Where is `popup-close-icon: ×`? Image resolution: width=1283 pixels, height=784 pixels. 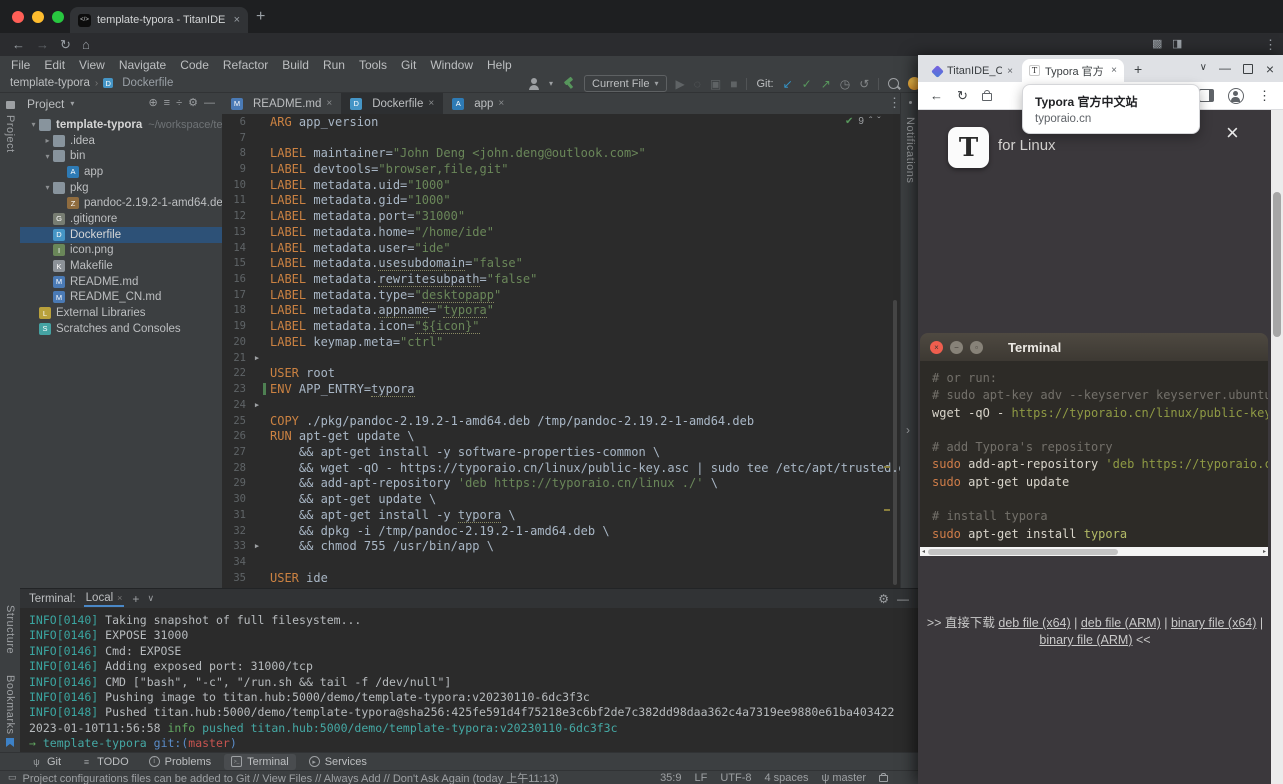 popup-close-icon: × is located at coordinates (1270, 69).